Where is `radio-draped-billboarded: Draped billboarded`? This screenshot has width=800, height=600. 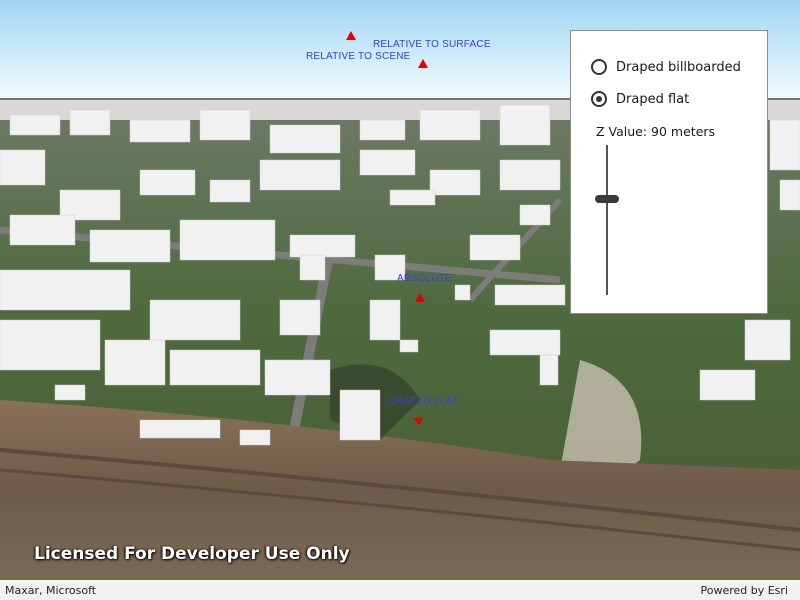
radio-draped-billboarded: Draped billboarded is located at coordinates (666, 67).